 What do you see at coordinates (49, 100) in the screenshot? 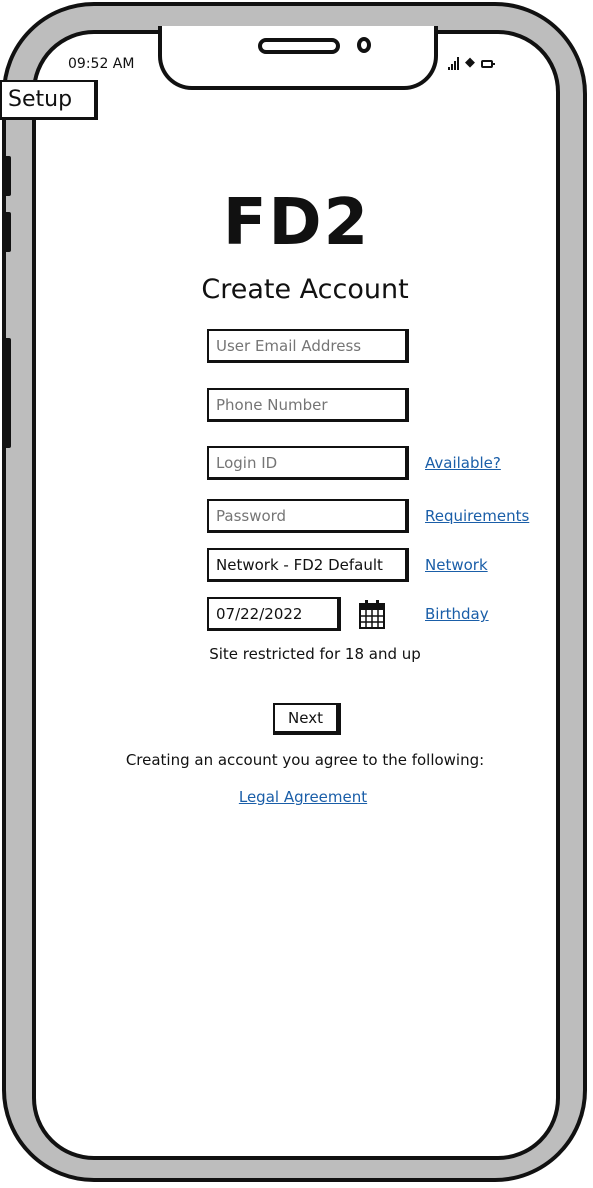
I see `setup-tab: Setup` at bounding box center [49, 100].